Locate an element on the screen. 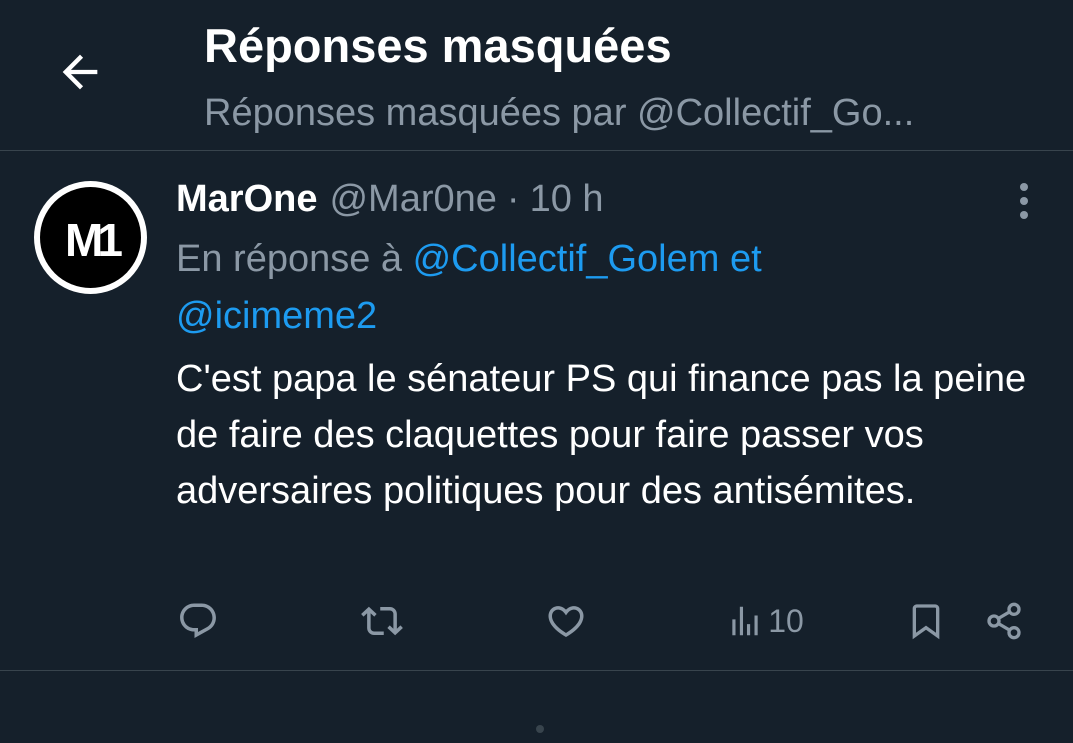  bookmark-button is located at coordinates (926, 621).